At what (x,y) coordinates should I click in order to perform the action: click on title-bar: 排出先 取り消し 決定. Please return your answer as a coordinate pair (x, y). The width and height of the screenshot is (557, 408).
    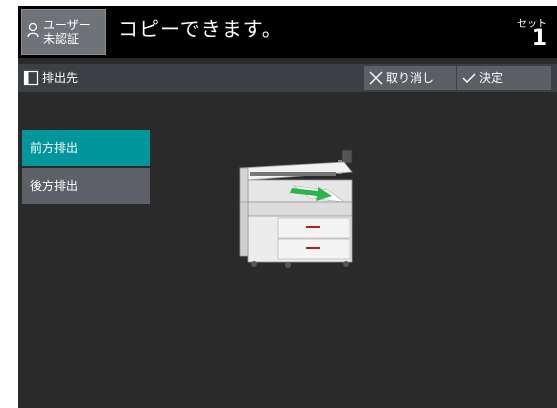
    Looking at the image, I should click on (287, 78).